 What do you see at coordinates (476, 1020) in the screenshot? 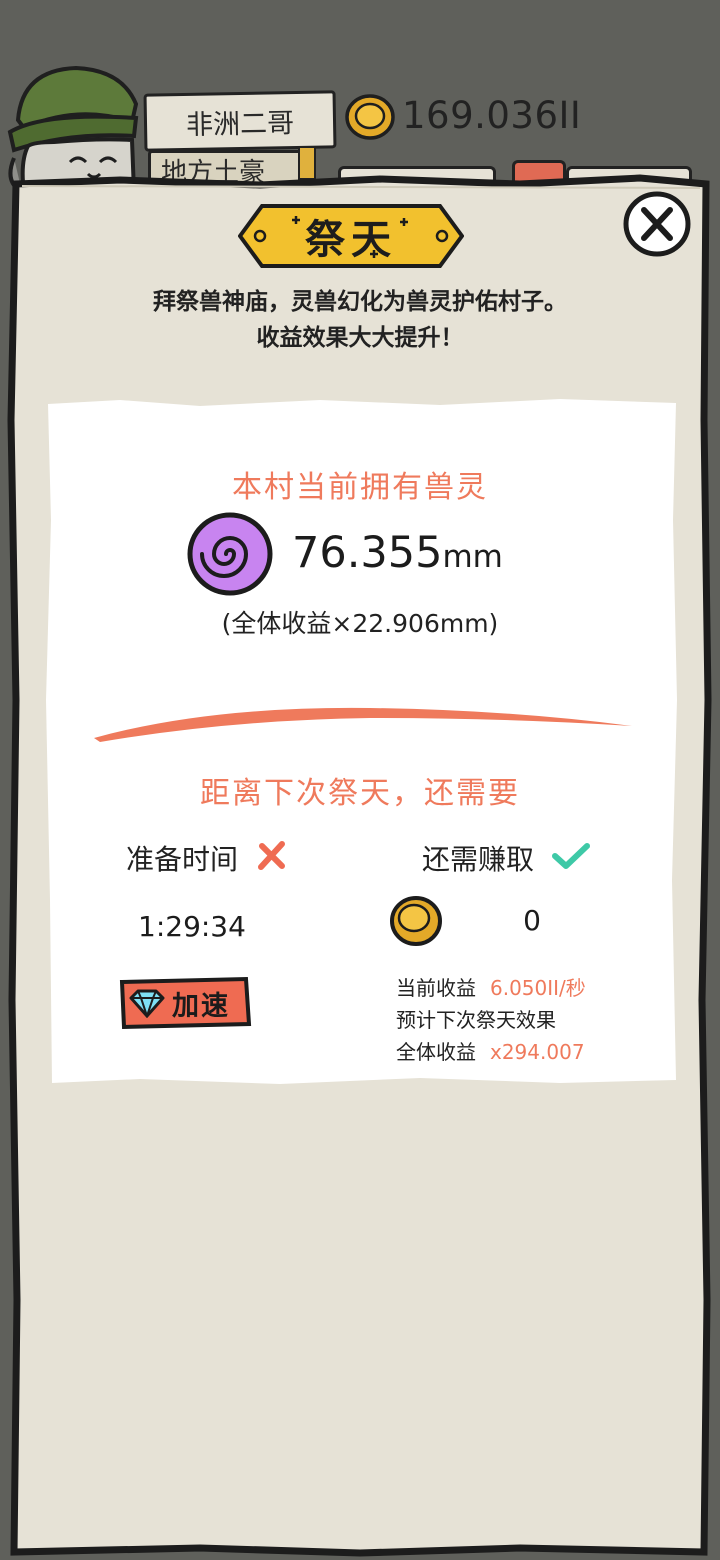
I see `forecast-label: 预计下次祭天效果` at bounding box center [476, 1020].